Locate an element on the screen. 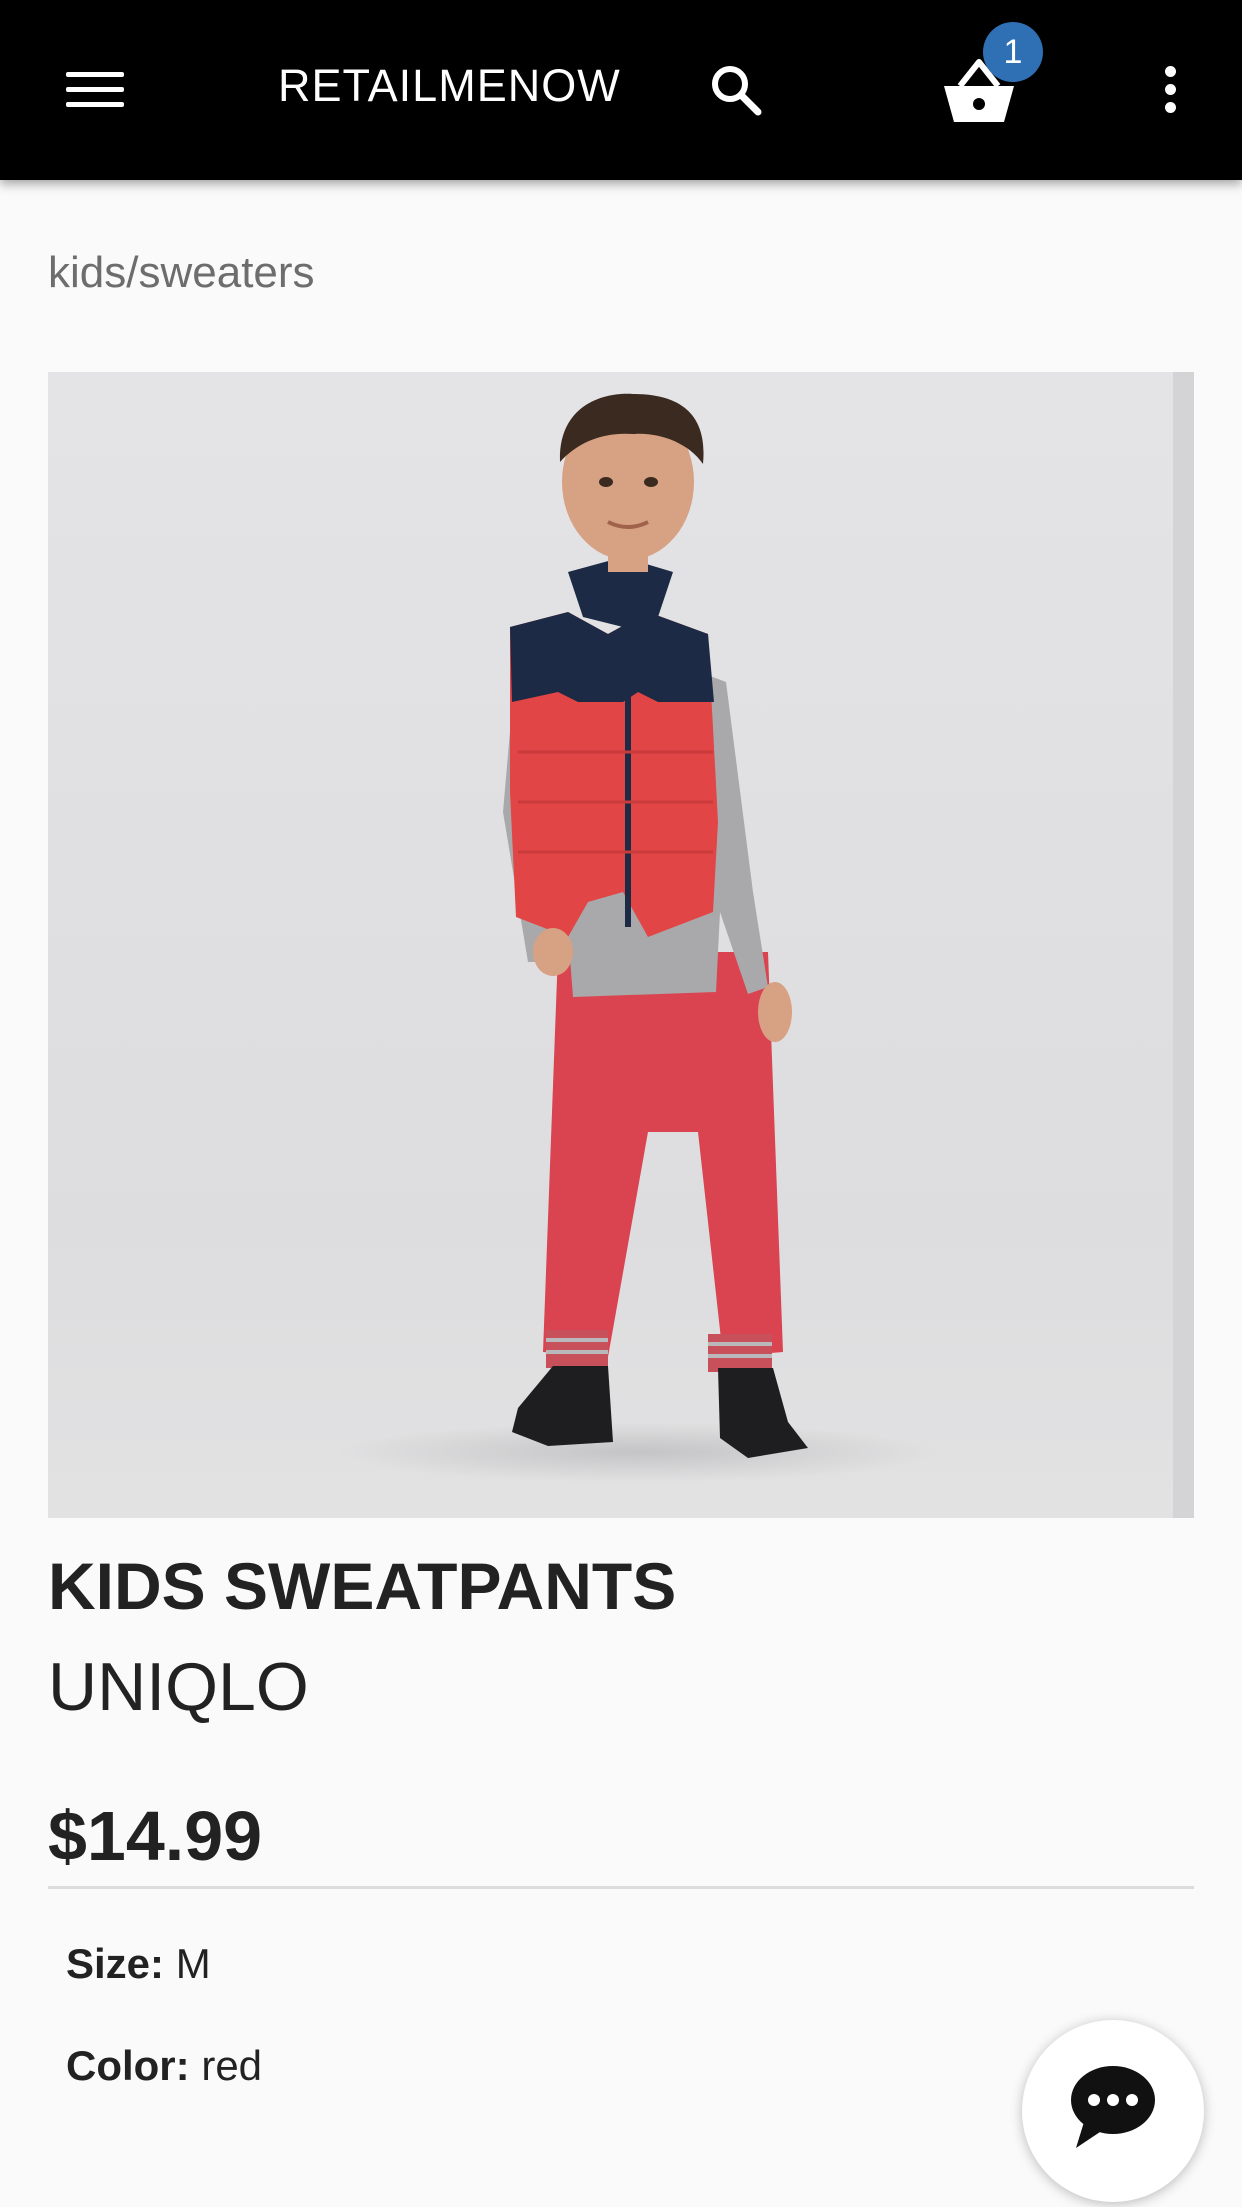  size-attribute: Size: M is located at coordinates (138, 1964).